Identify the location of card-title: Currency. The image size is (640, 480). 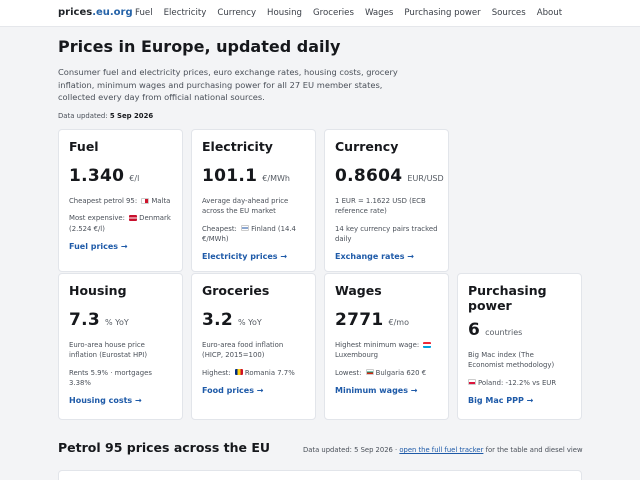
(367, 146).